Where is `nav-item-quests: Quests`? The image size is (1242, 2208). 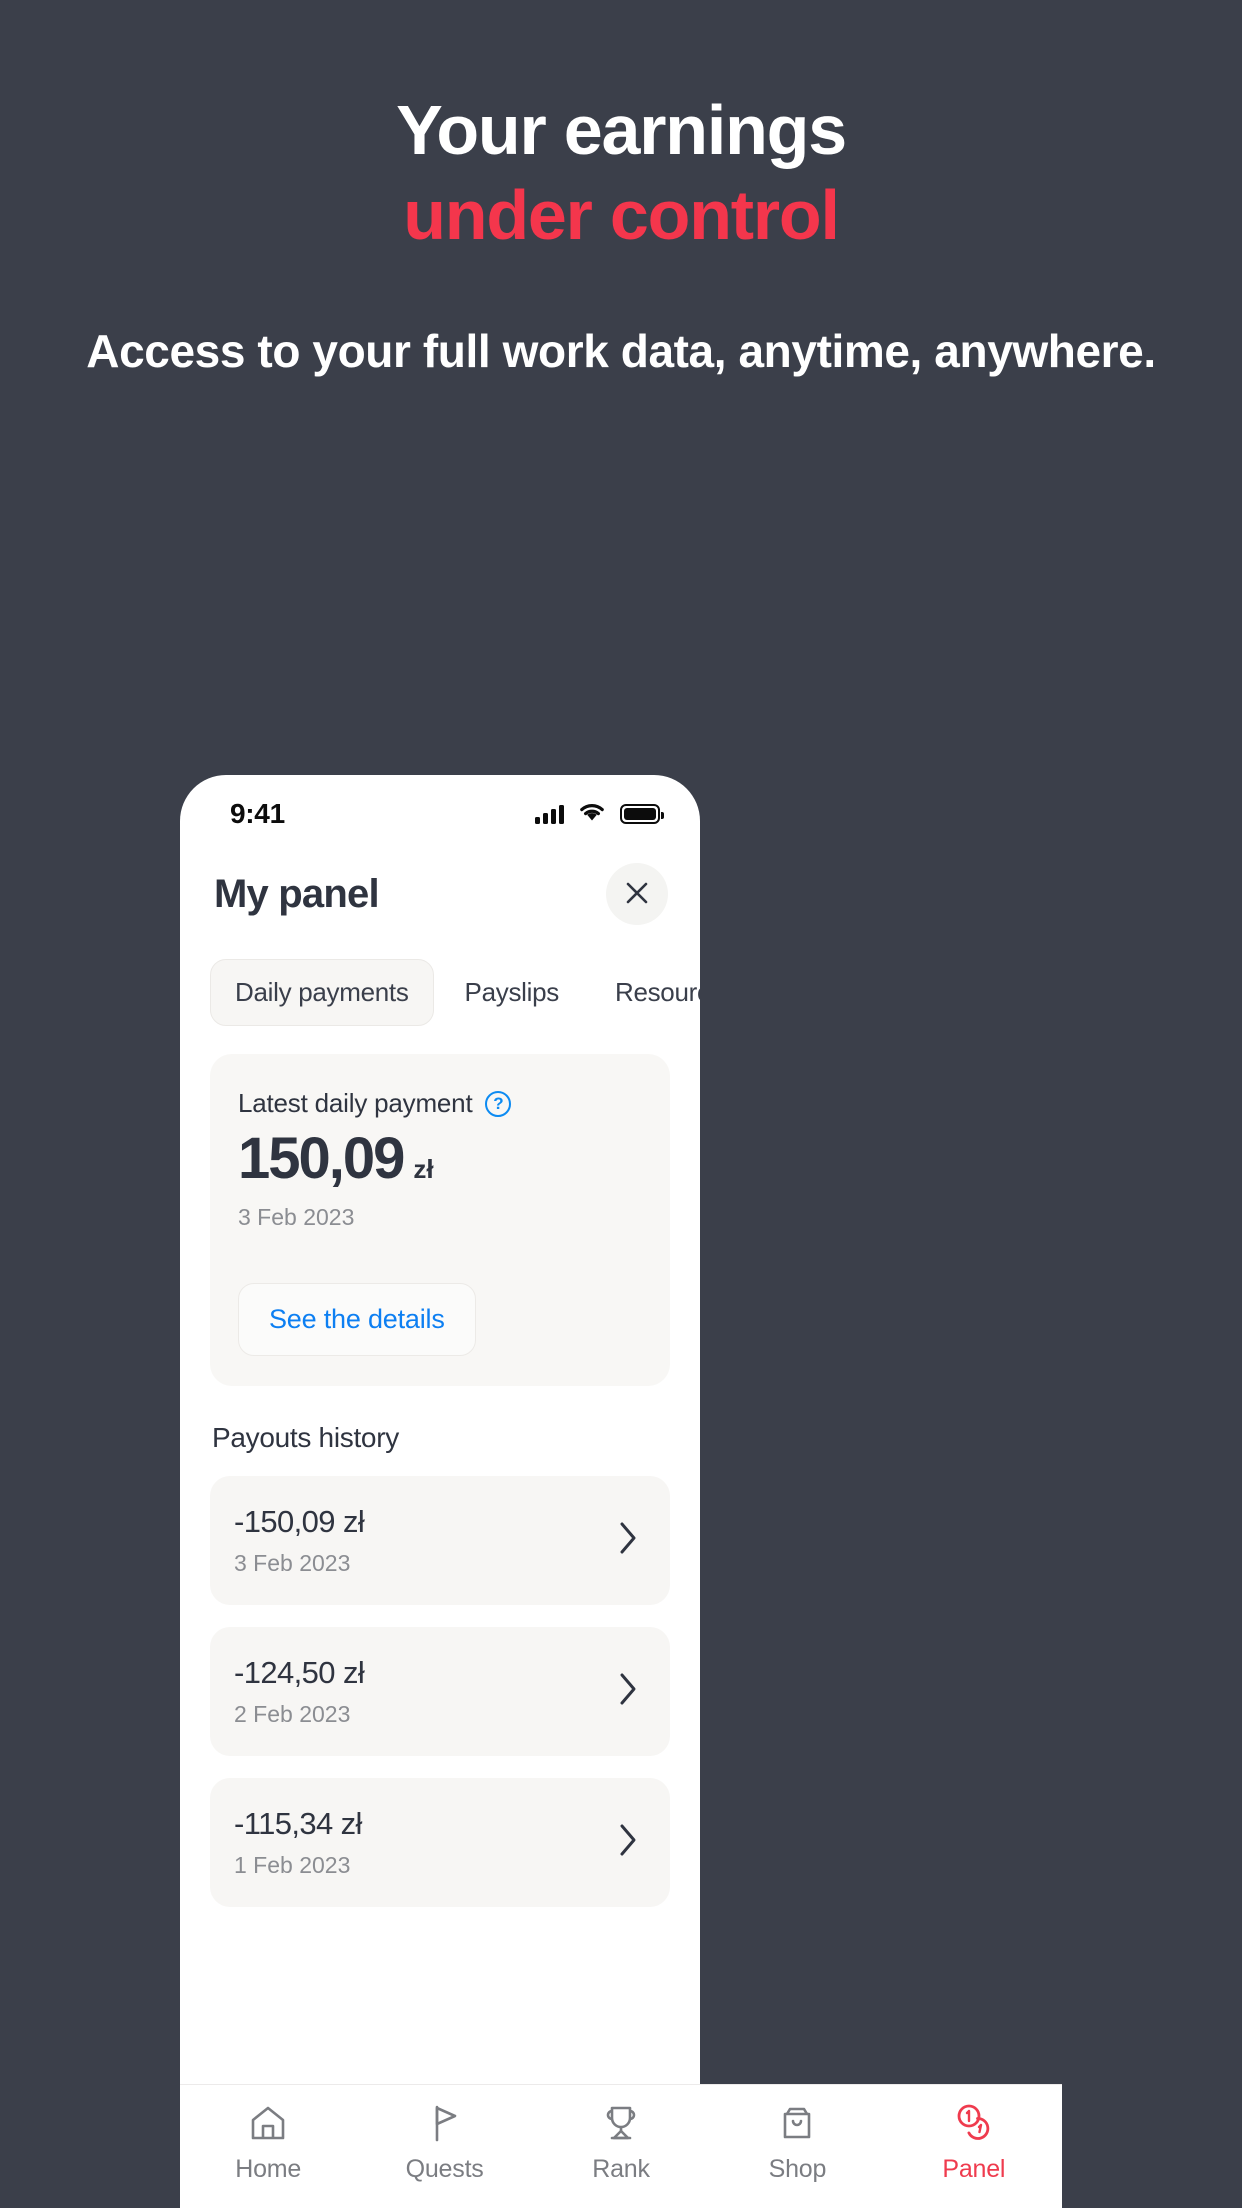 nav-item-quests: Quests is located at coordinates (444, 2142).